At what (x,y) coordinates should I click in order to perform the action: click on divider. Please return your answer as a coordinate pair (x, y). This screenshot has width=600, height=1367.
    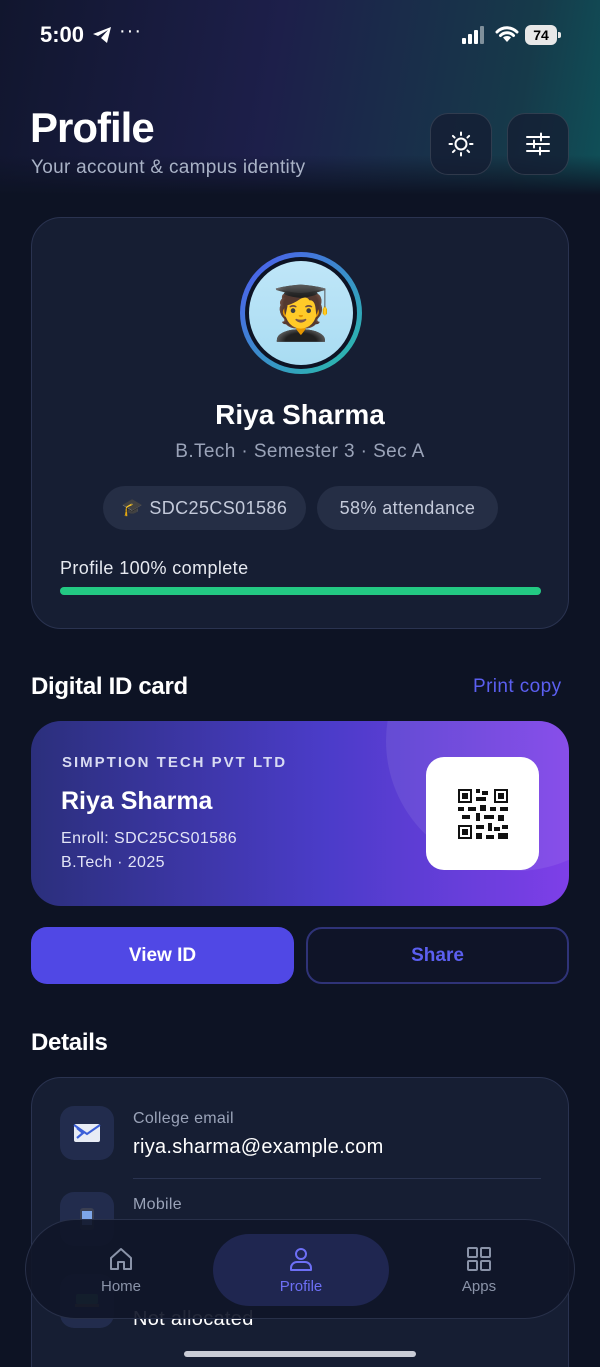
    Looking at the image, I should click on (337, 1178).